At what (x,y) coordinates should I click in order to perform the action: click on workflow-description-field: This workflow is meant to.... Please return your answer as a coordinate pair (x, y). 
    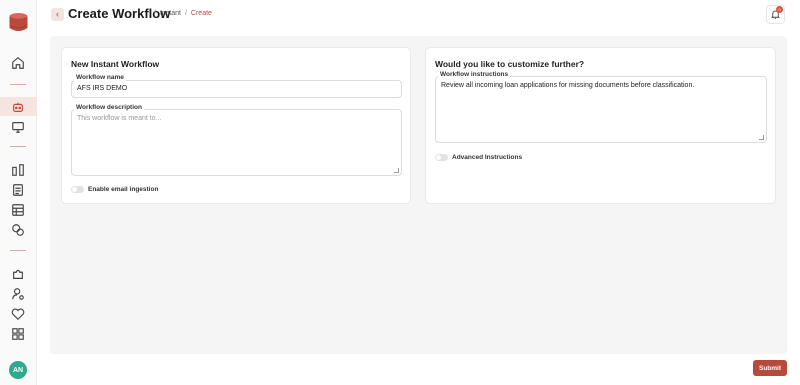
    Looking at the image, I should click on (236, 142).